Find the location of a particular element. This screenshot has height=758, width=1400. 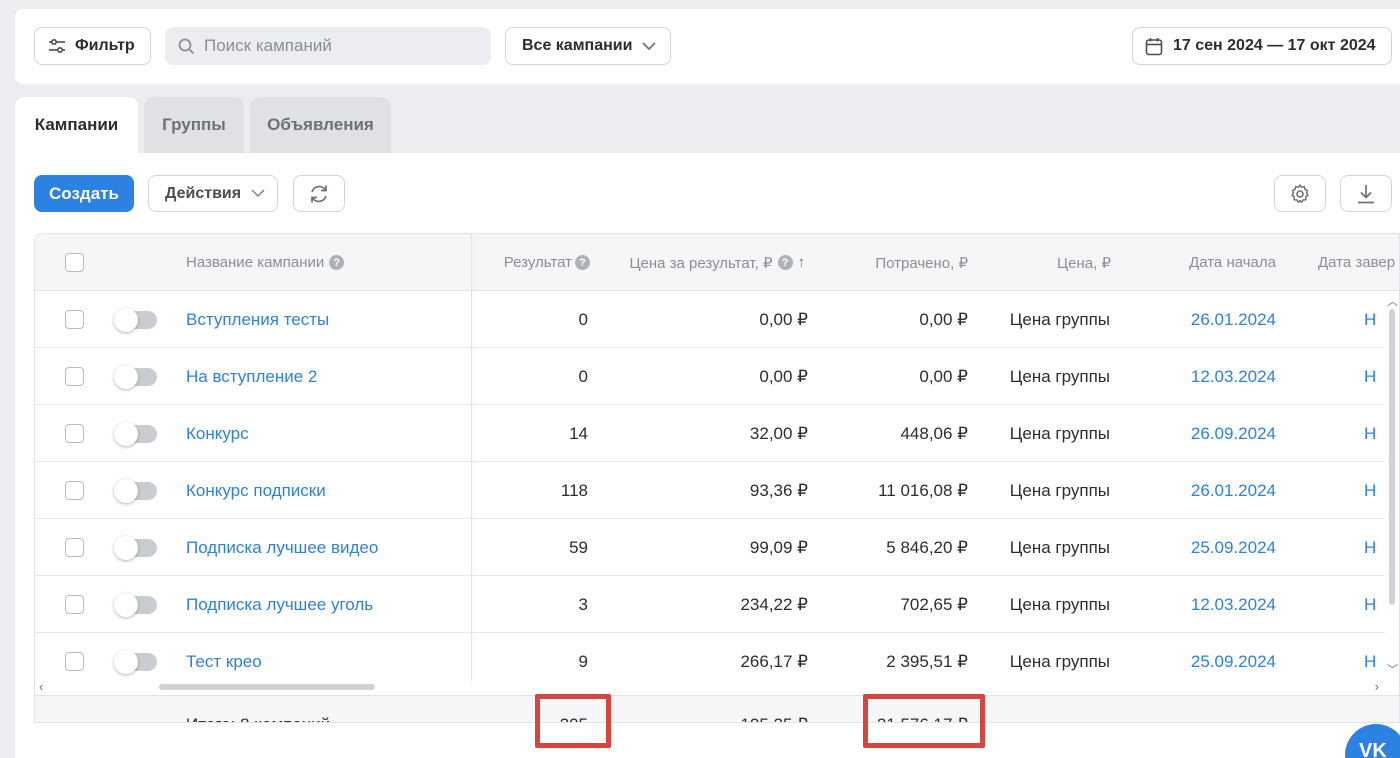

header-result: Результат ? is located at coordinates (532, 262).